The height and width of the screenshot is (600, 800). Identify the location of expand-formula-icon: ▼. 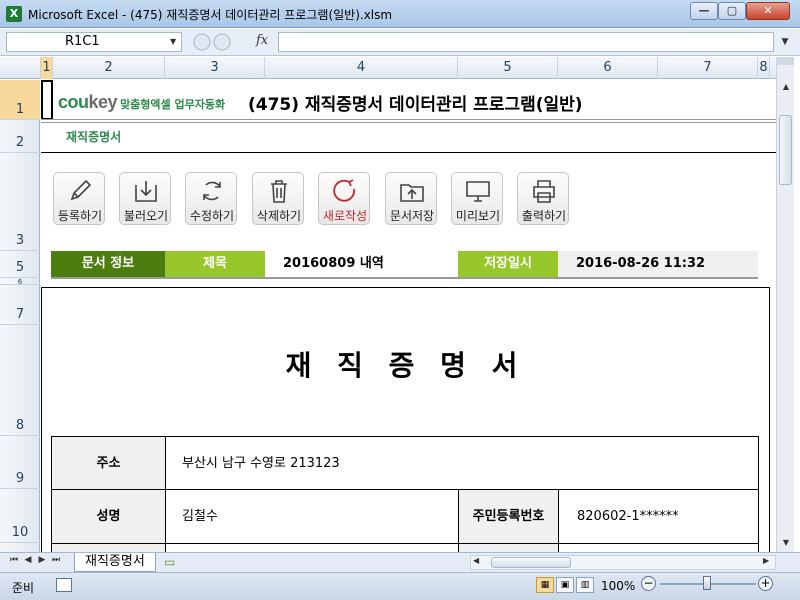
(785, 42).